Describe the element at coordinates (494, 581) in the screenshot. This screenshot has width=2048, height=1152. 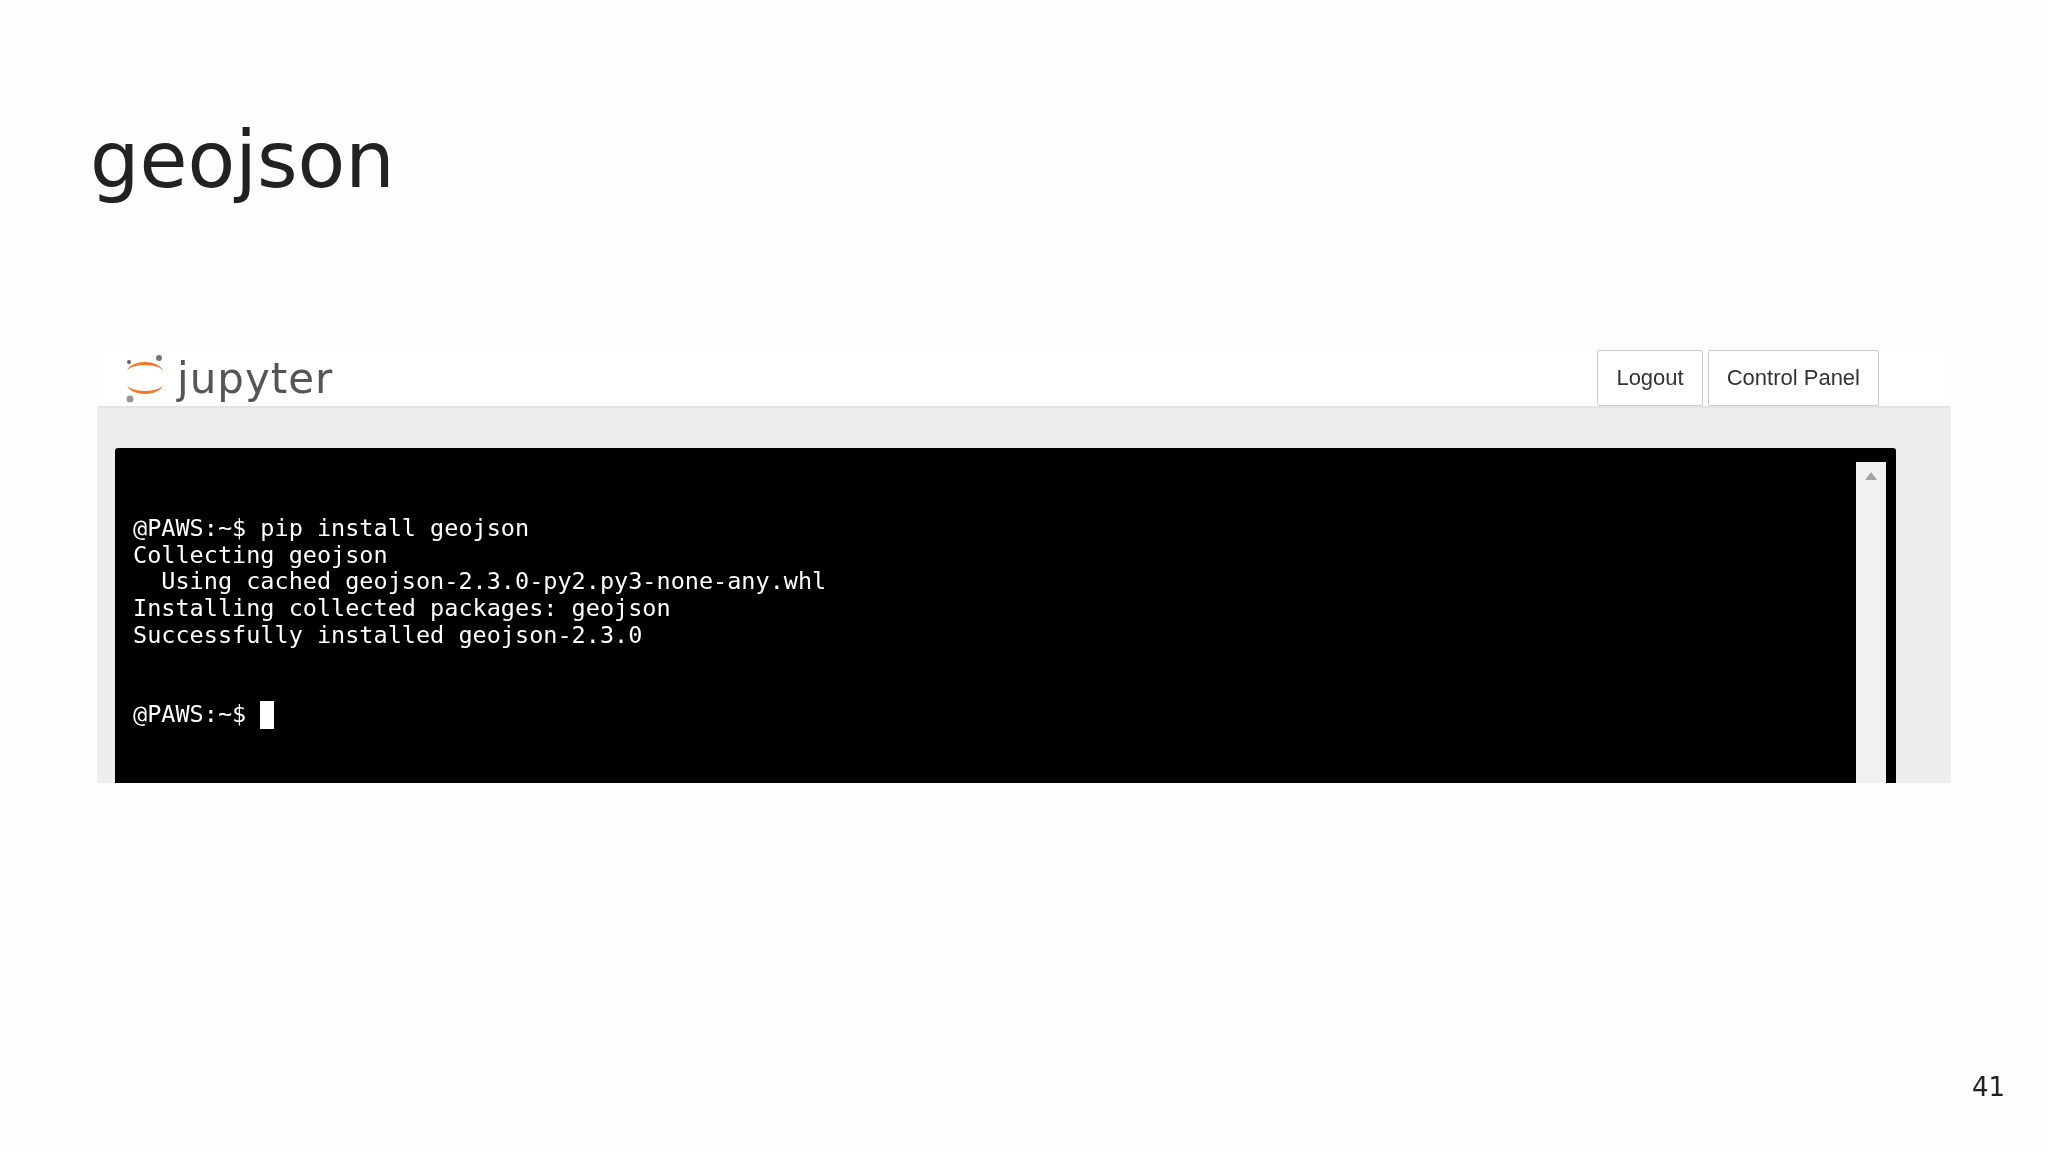
I see `terminal-line: Using cached geojson-2.3.0-py2.py3-none-any.whl` at that location.